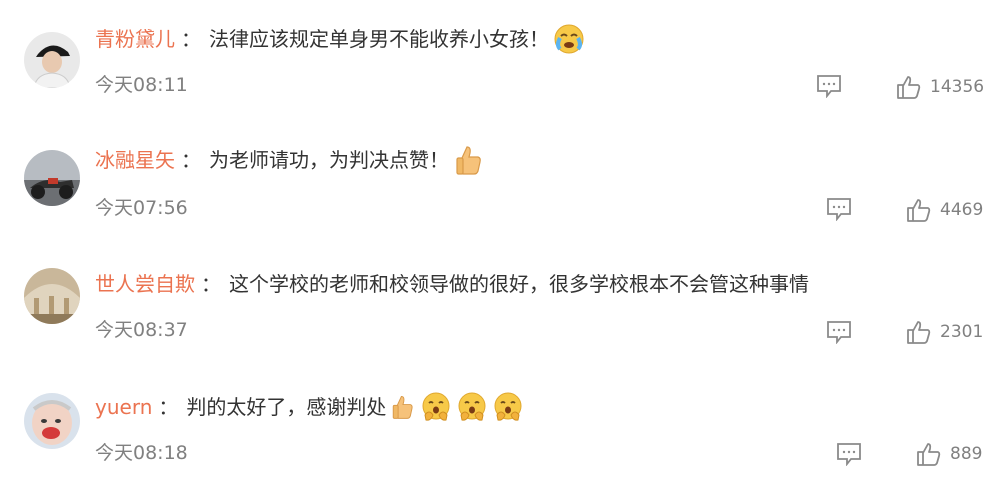 The width and height of the screenshot is (1000, 480). I want to click on comment-timestamp: 今天08:11, so click(141, 85).